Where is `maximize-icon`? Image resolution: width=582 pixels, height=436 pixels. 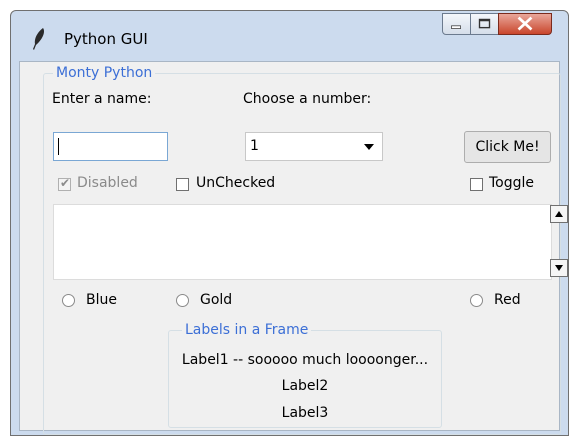 maximize-icon is located at coordinates (484, 23).